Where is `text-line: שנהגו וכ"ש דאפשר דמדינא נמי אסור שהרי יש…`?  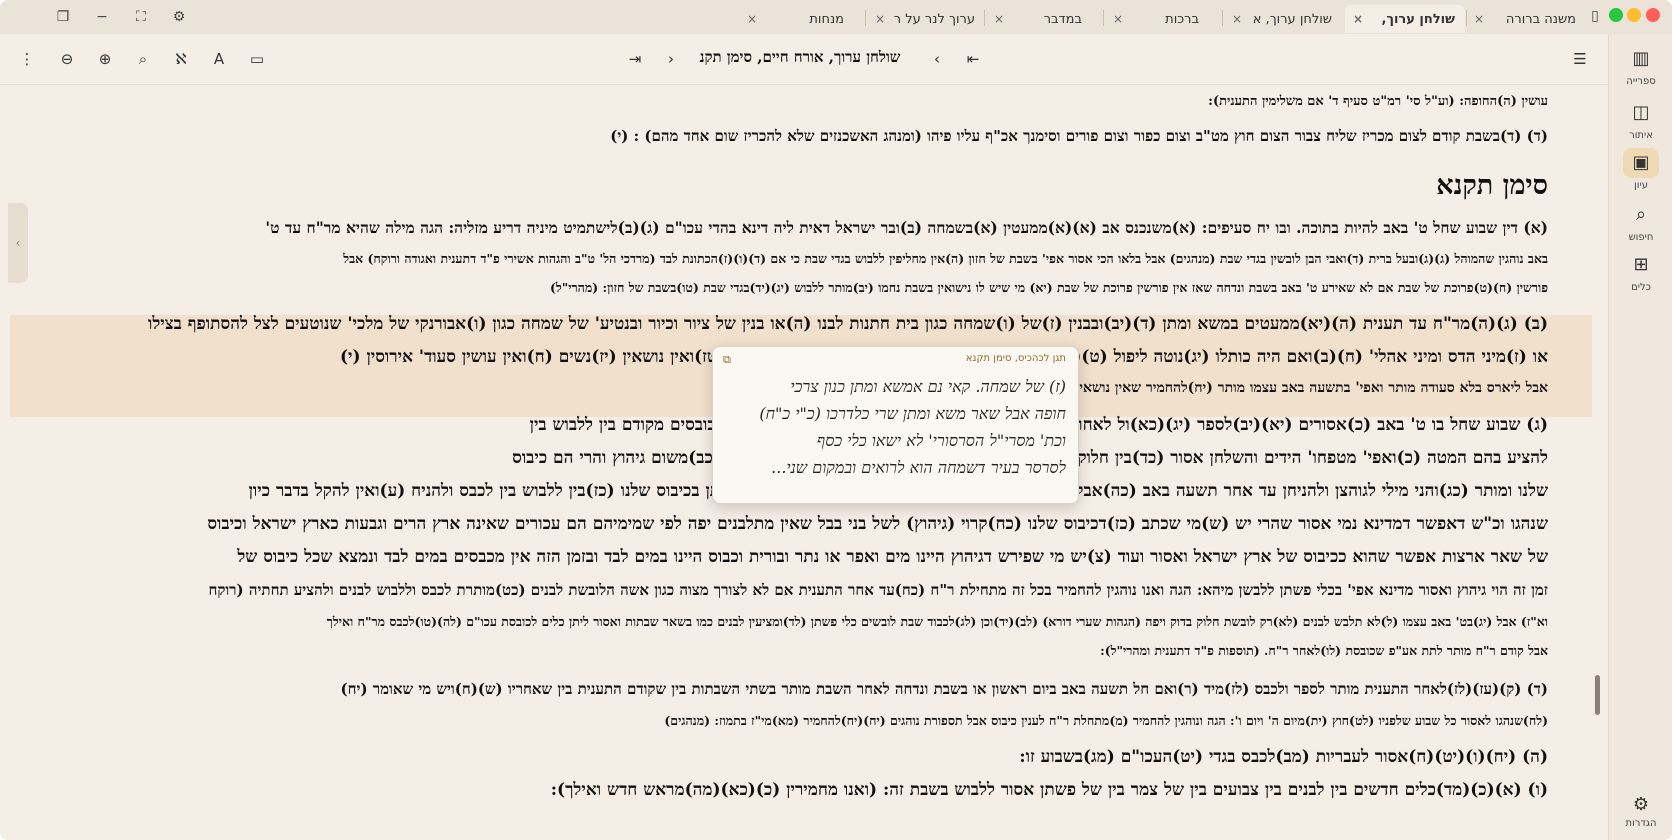
text-line: שנהגו וכ"ש דאפשר דמדינא נמי אסור שהרי יש… is located at coordinates (877, 524).